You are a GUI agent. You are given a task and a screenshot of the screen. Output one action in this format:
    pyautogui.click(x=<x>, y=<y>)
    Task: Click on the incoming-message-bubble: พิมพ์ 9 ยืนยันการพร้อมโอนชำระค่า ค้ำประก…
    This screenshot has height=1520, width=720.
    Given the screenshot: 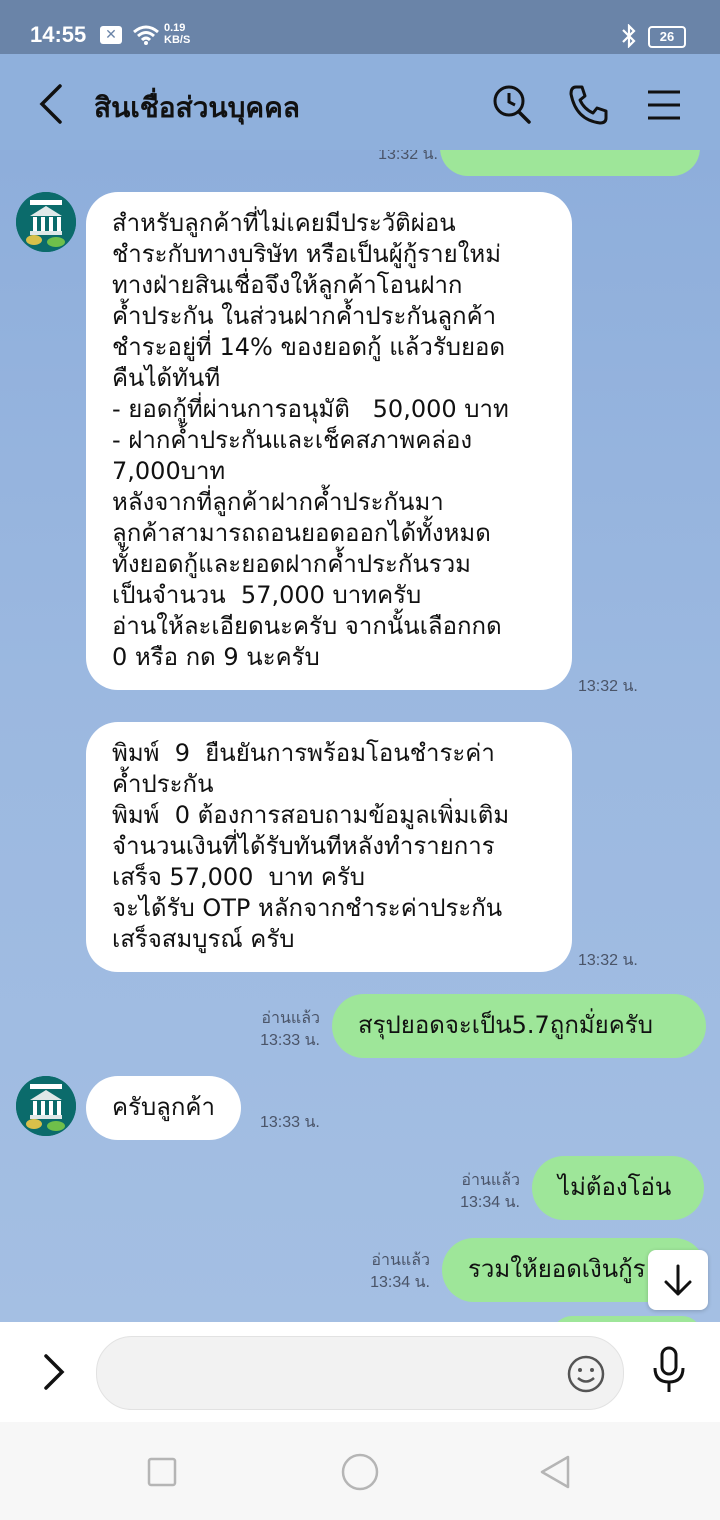 What is the action you would take?
    pyautogui.click(x=329, y=847)
    